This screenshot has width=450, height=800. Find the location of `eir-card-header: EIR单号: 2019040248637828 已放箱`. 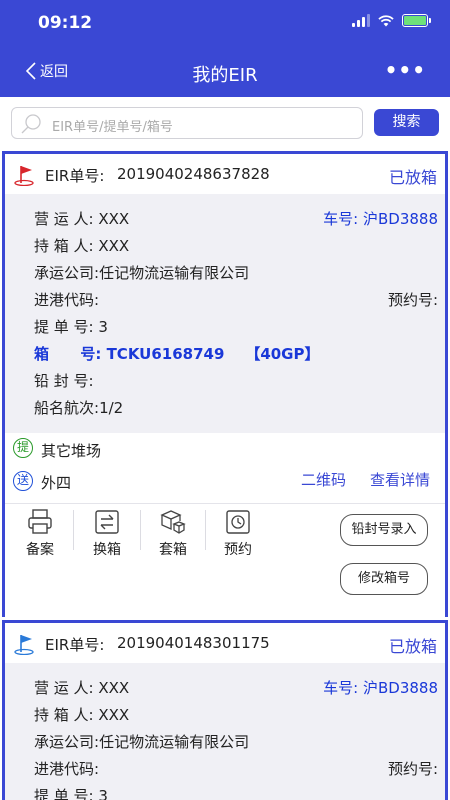

eir-card-header: EIR单号: 2019040248637828 已放箱 is located at coordinates (225, 174).